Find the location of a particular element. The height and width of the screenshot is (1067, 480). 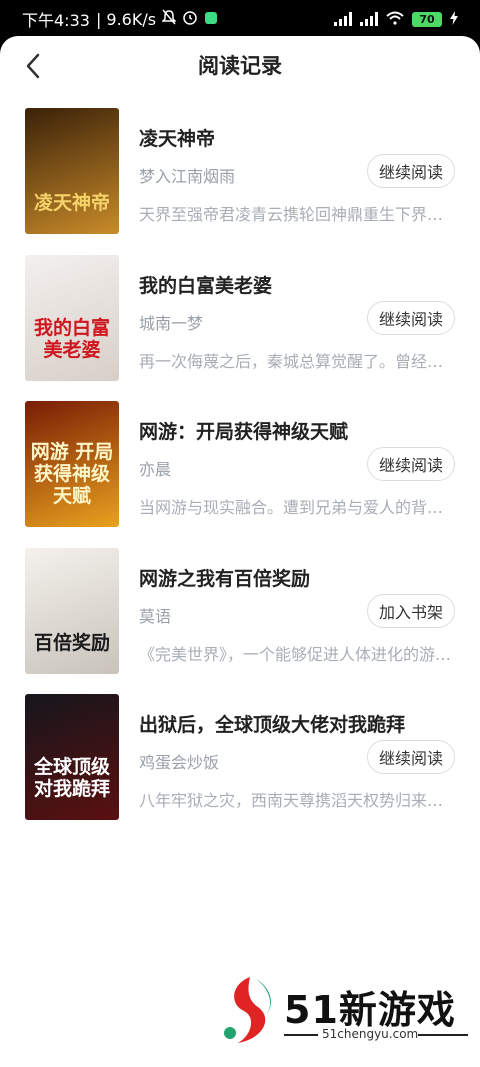

alarm-icon is located at coordinates (190, 19).